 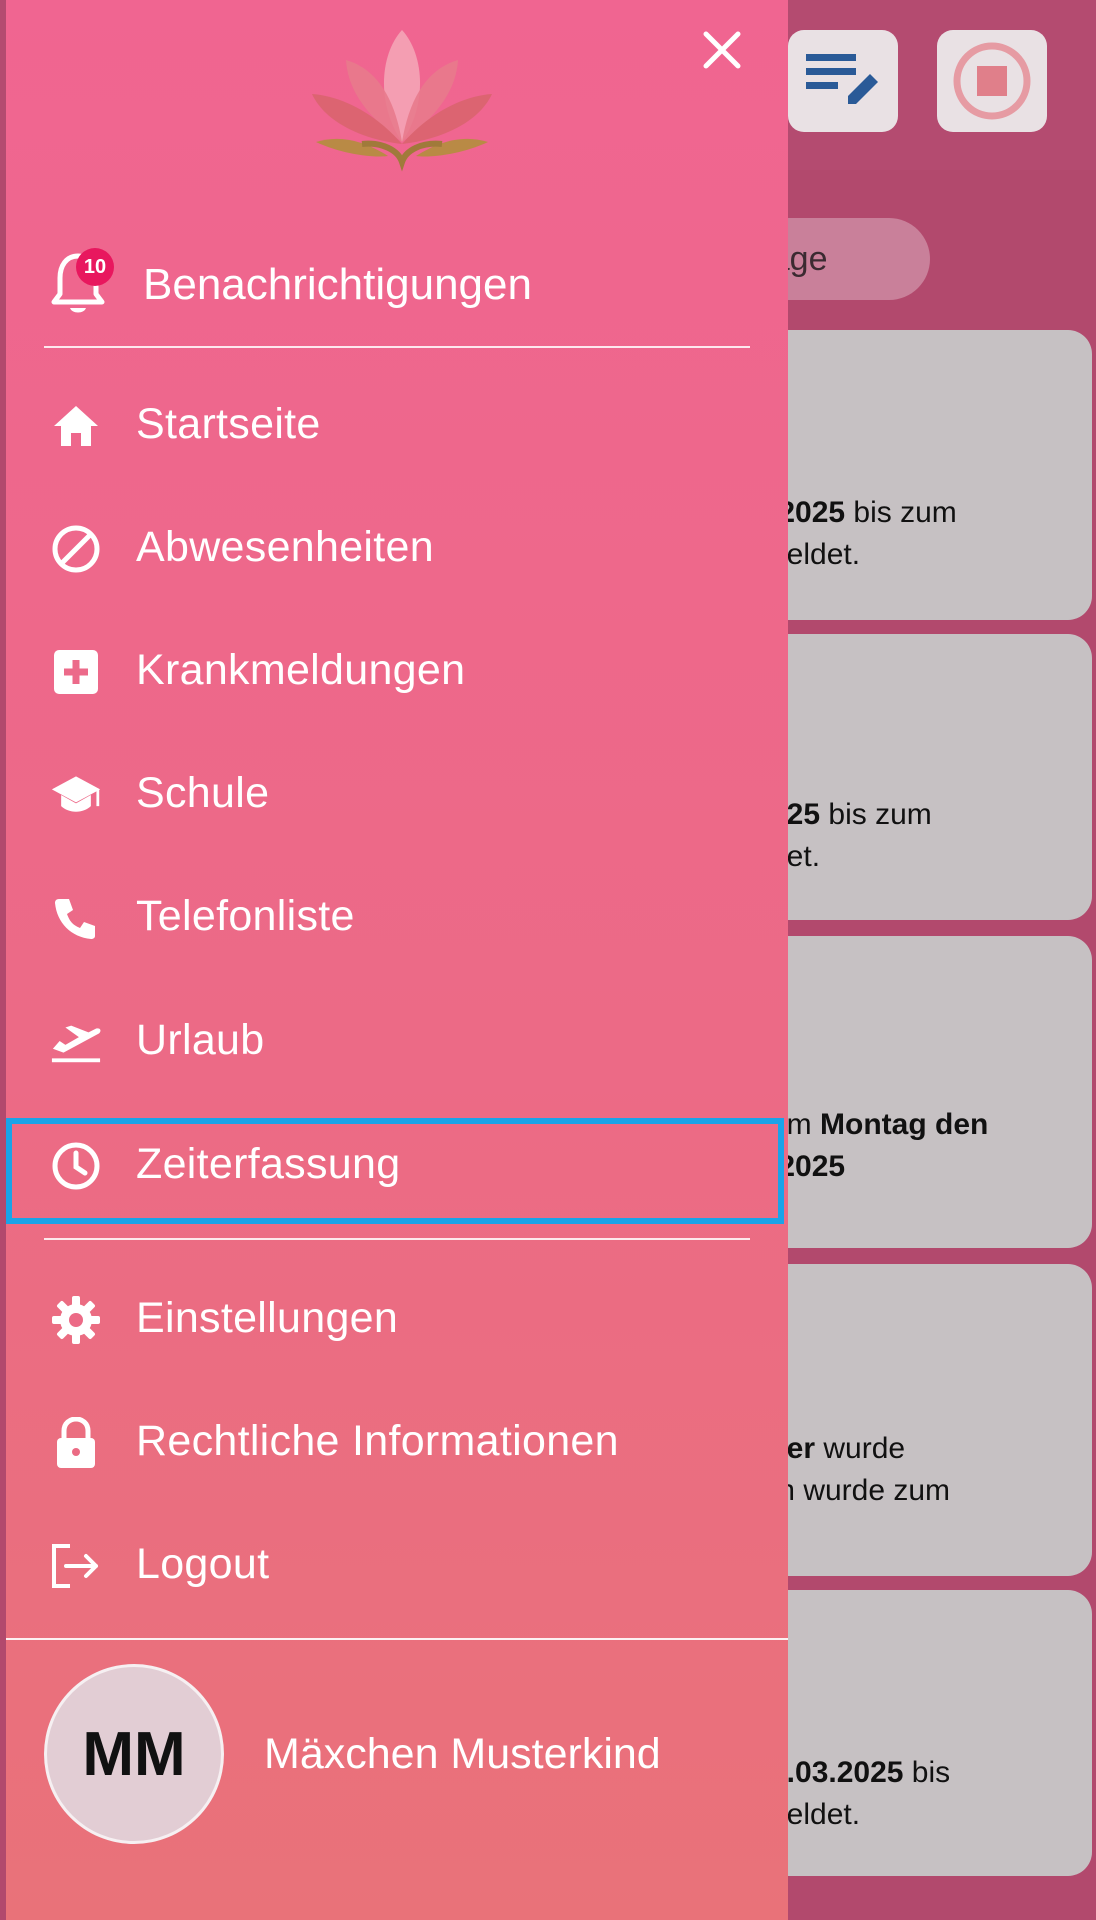 What do you see at coordinates (76, 1566) in the screenshot?
I see `logout-icon` at bounding box center [76, 1566].